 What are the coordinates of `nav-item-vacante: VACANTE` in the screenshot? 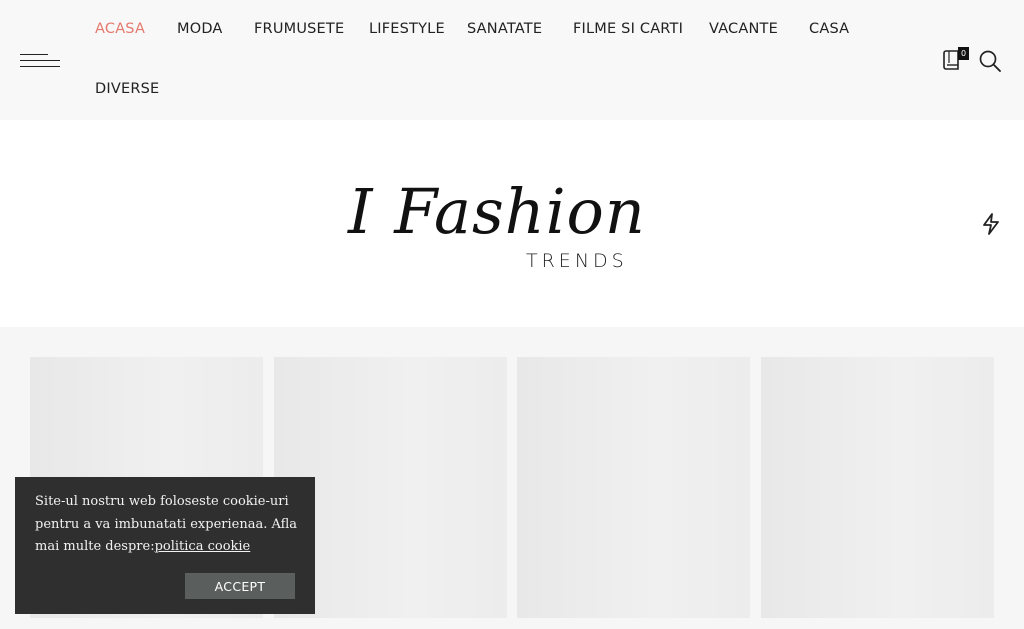 It's located at (743, 29).